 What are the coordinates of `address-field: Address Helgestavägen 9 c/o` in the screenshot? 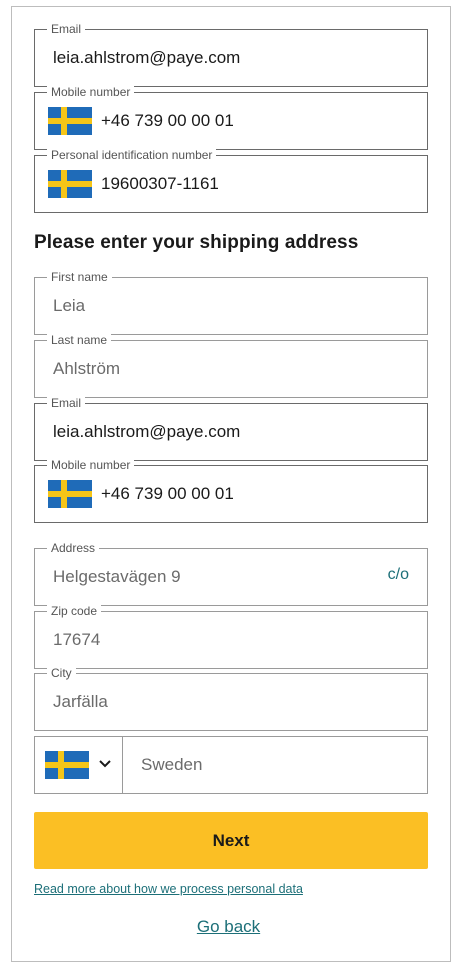 It's located at (231, 573).